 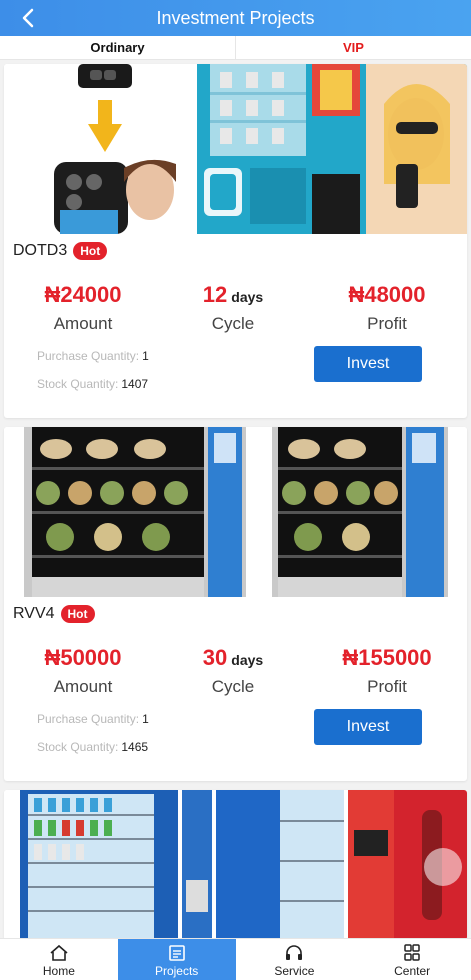 I want to click on tab-vip: VIP, so click(x=353, y=47).